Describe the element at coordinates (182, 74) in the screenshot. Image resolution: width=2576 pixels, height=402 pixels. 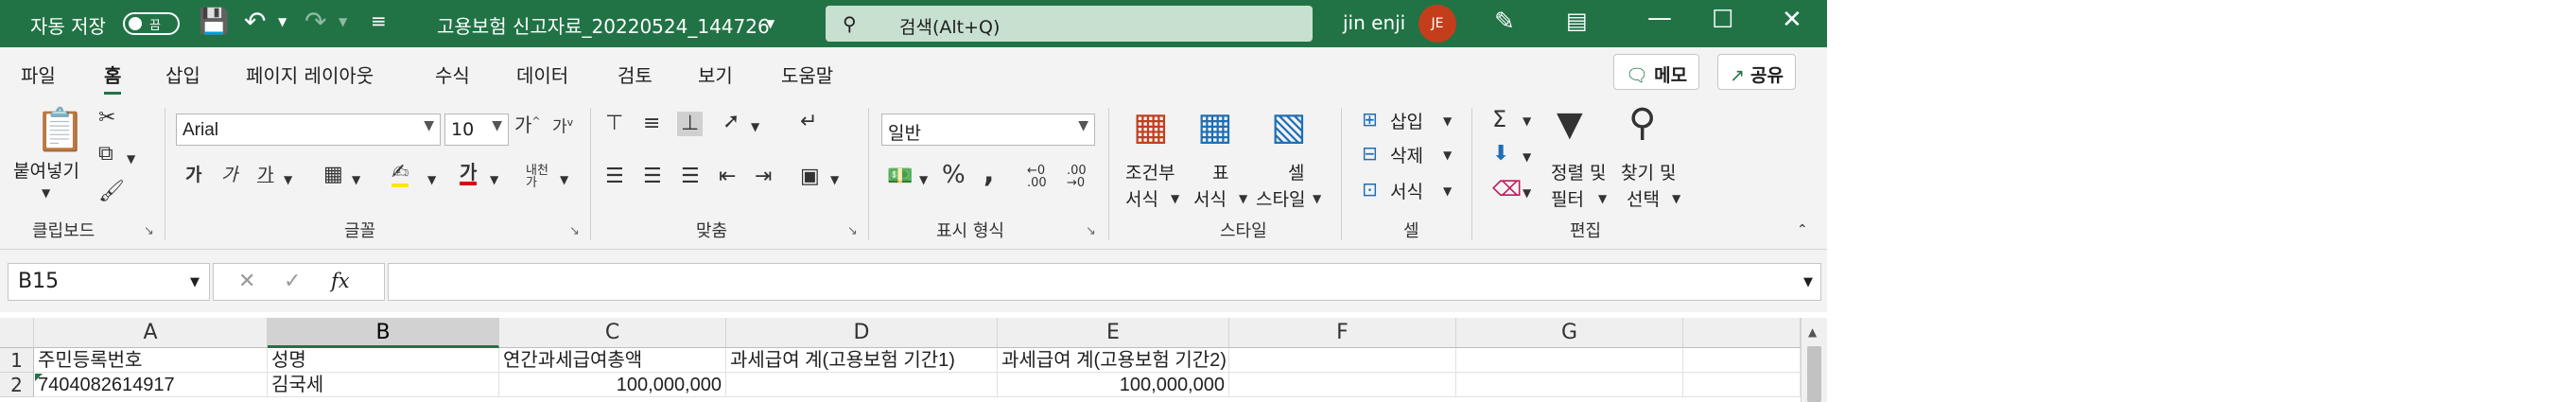
I see `tab-insert: 삽입` at that location.